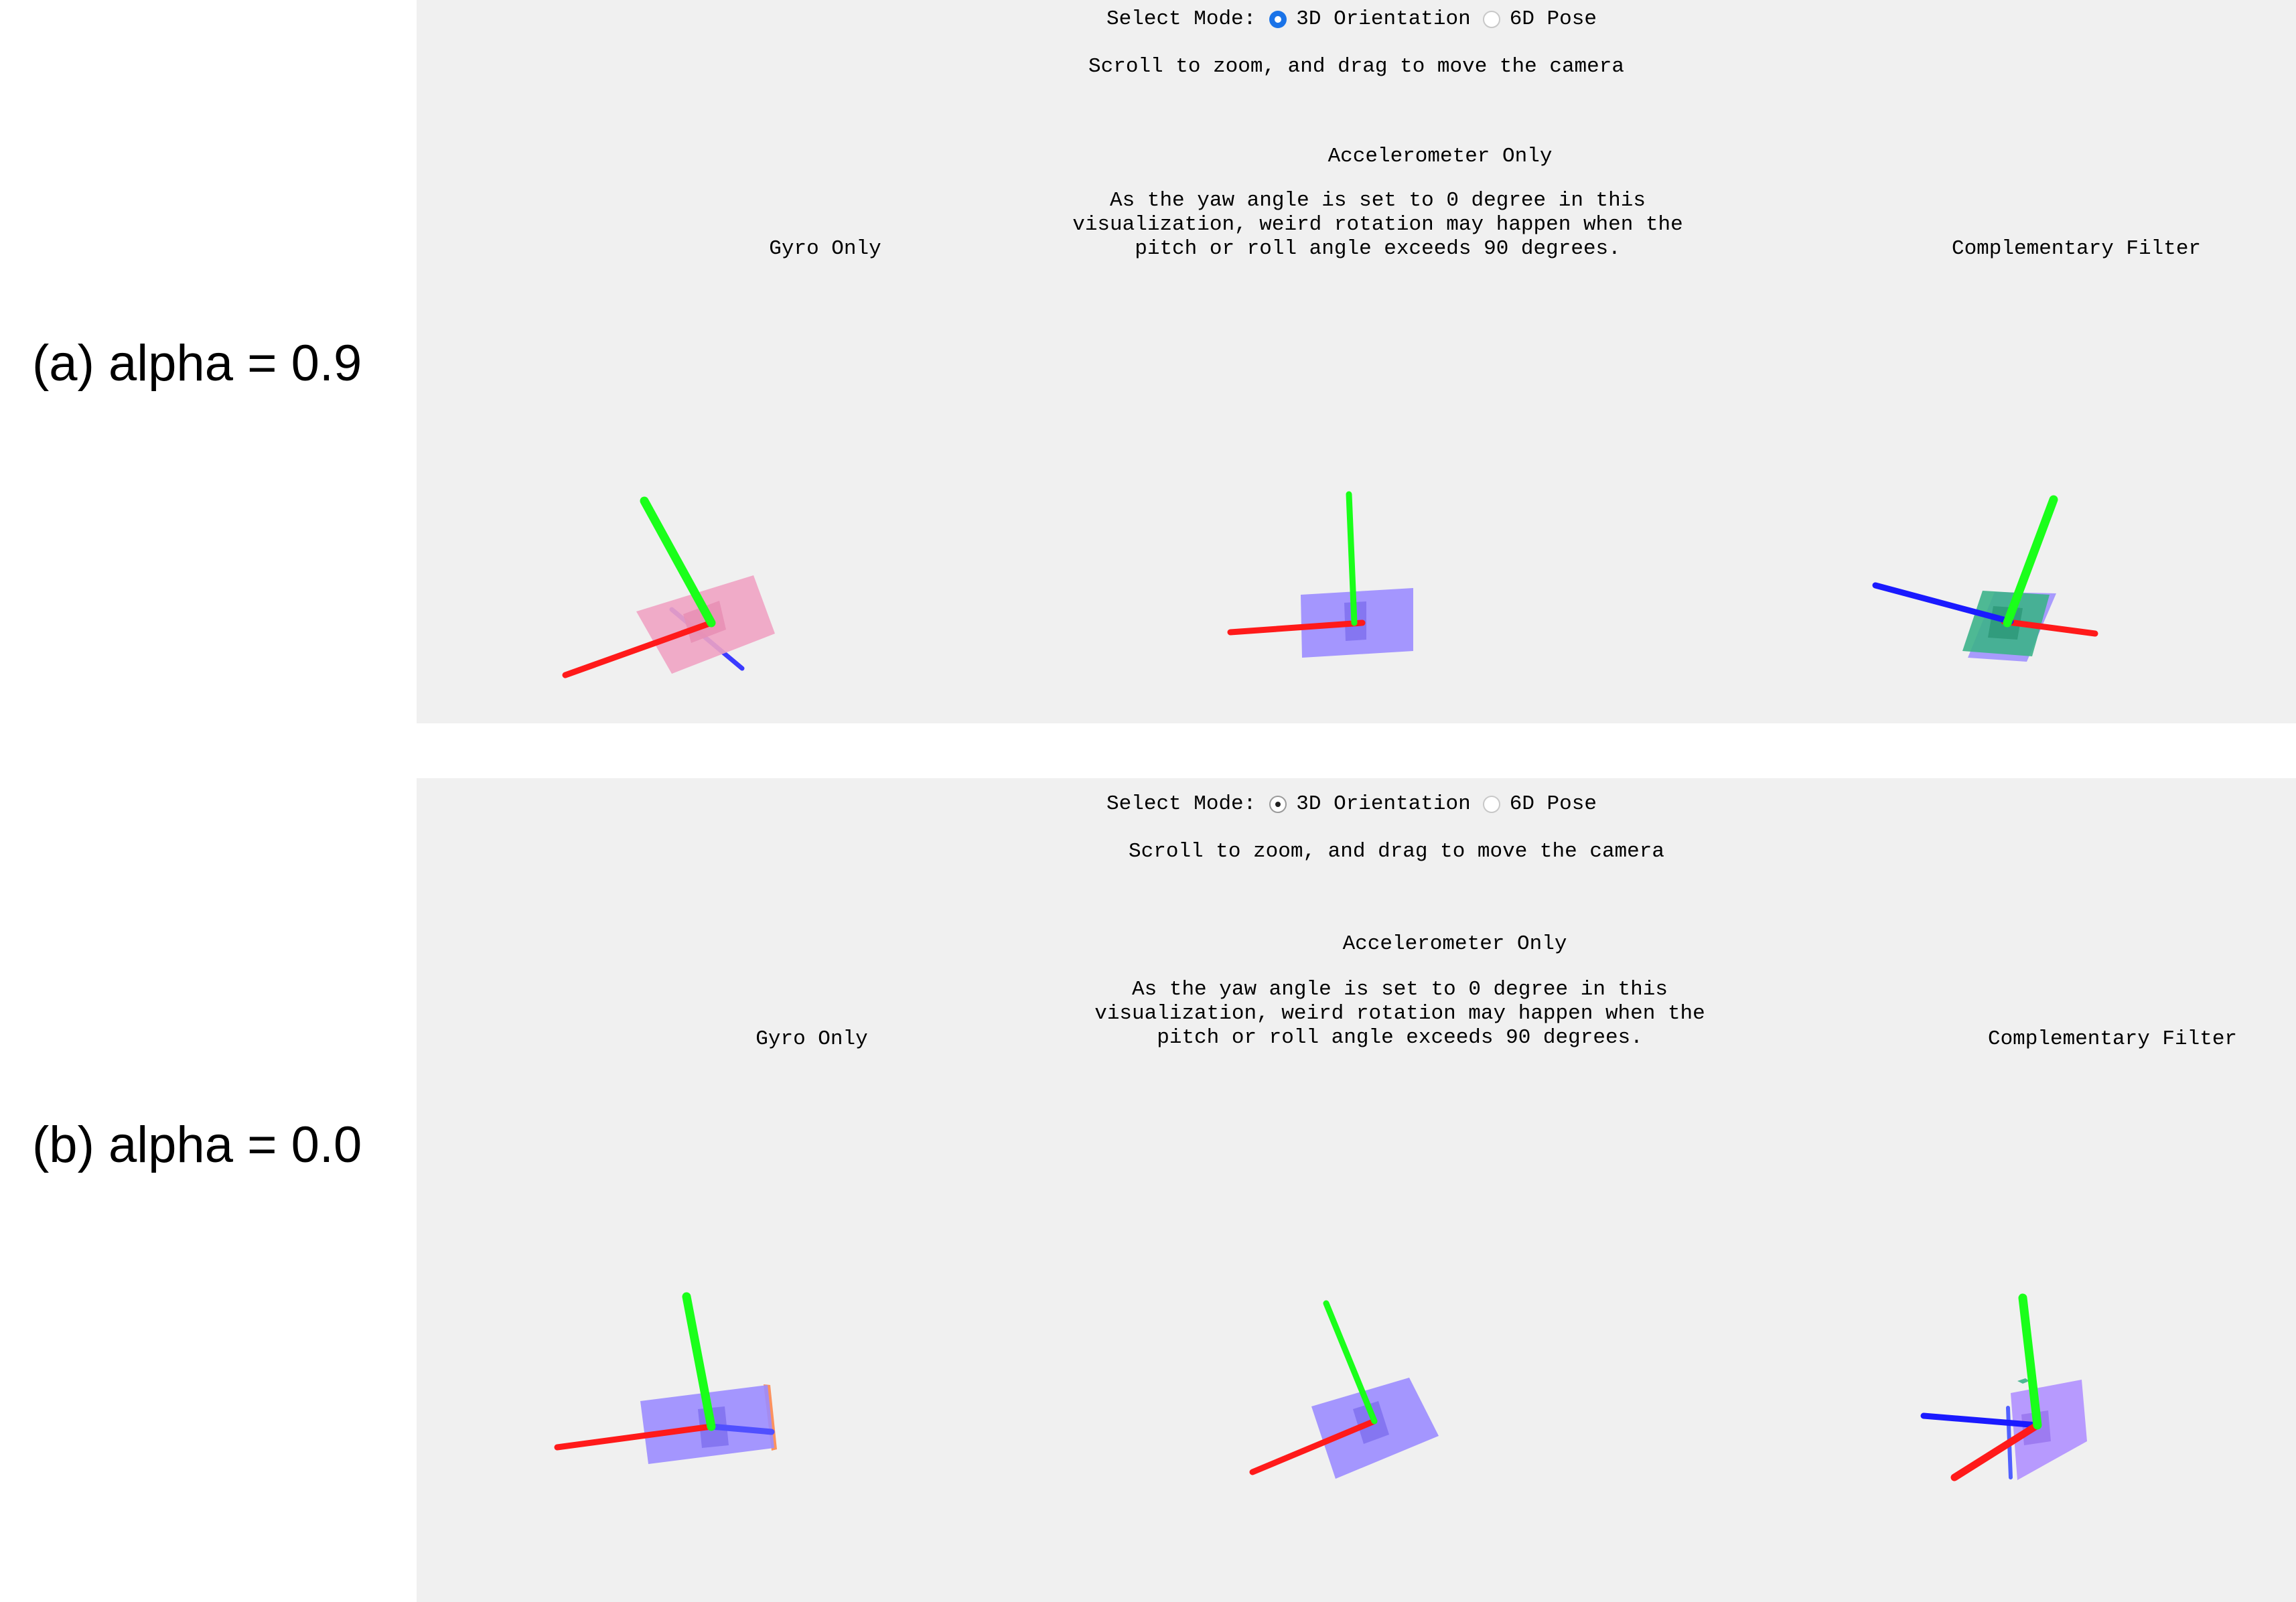  I want to click on row-label-b: (b) alpha = 0.0, so click(197, 1145).